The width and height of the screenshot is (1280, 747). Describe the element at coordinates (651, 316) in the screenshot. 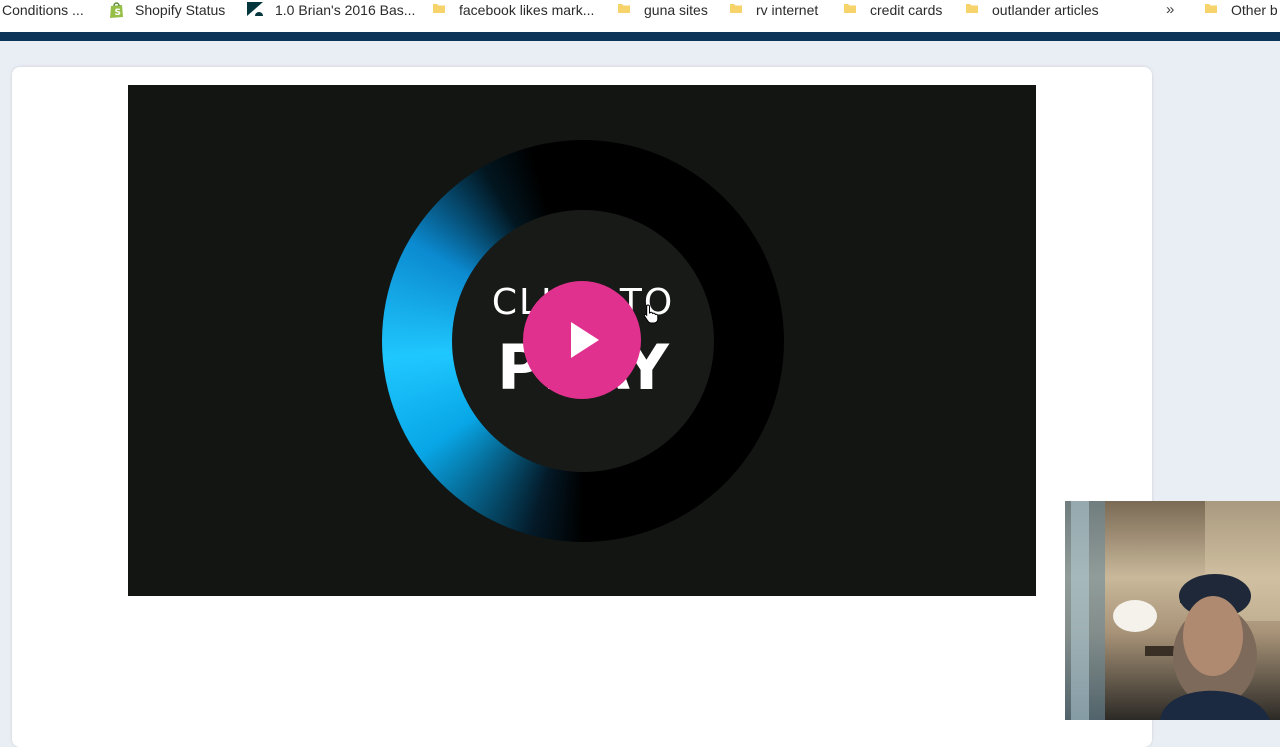

I see `hand-cursor-icon` at that location.